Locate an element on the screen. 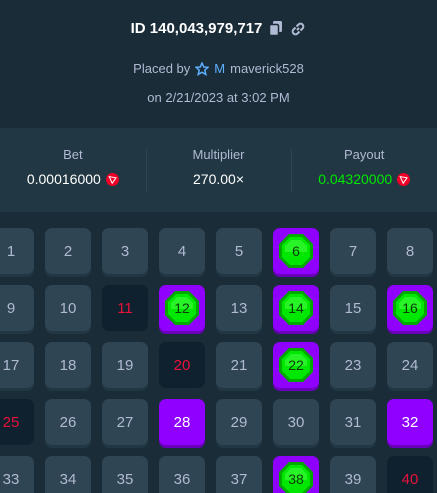 The image size is (437, 493). tile-number: 4 is located at coordinates (182, 251).